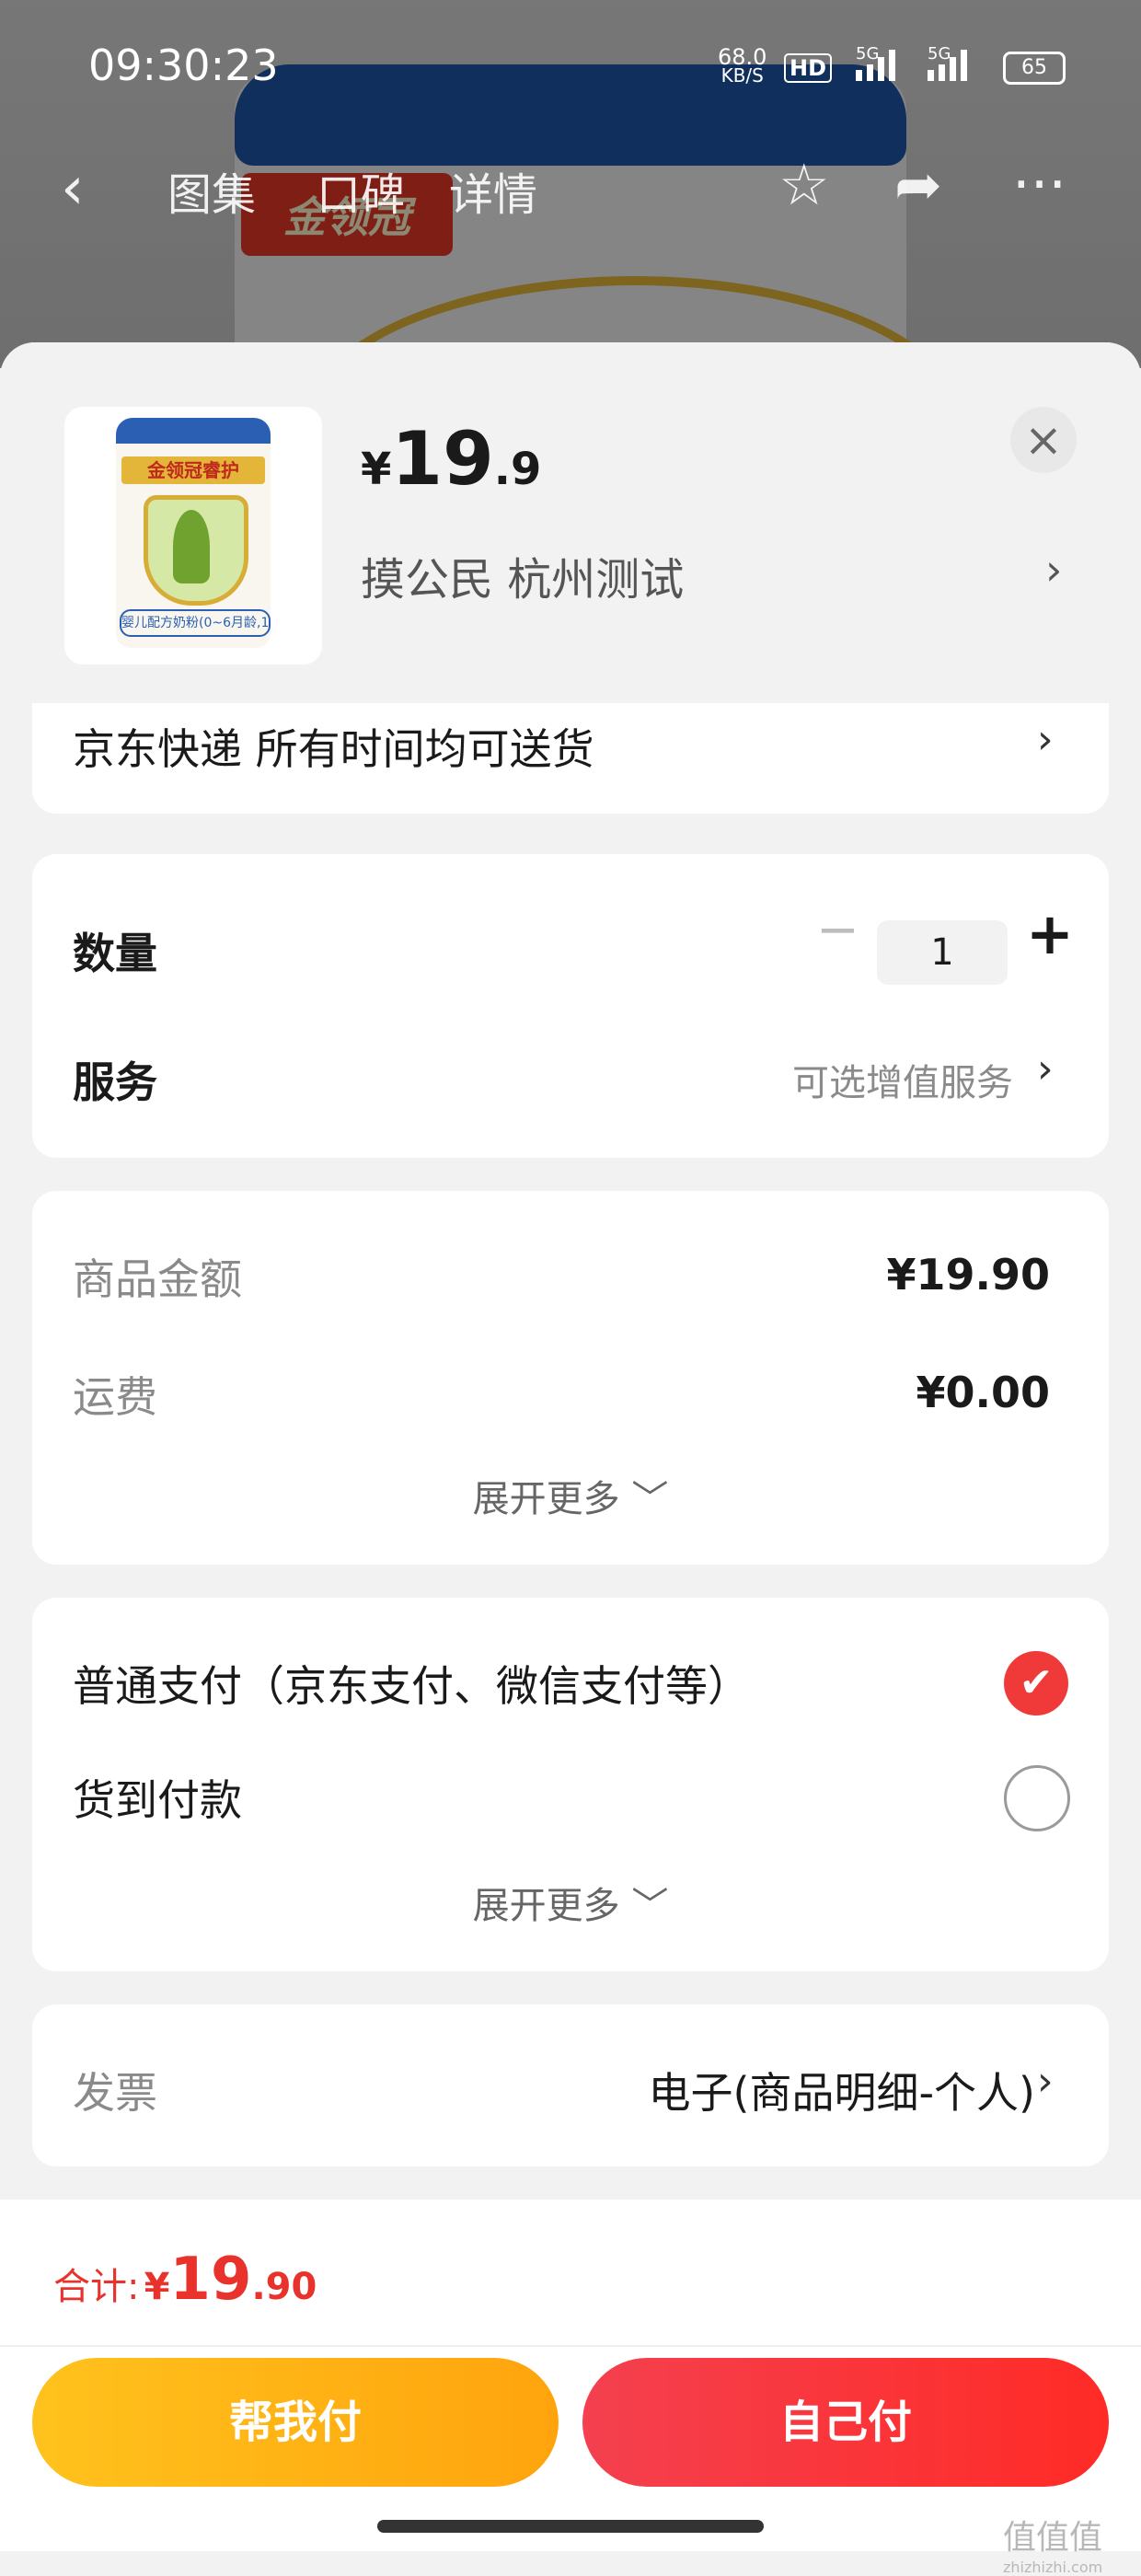  Describe the element at coordinates (523, 575) in the screenshot. I see `delivery-address: 摸公民 杭州测试` at that location.